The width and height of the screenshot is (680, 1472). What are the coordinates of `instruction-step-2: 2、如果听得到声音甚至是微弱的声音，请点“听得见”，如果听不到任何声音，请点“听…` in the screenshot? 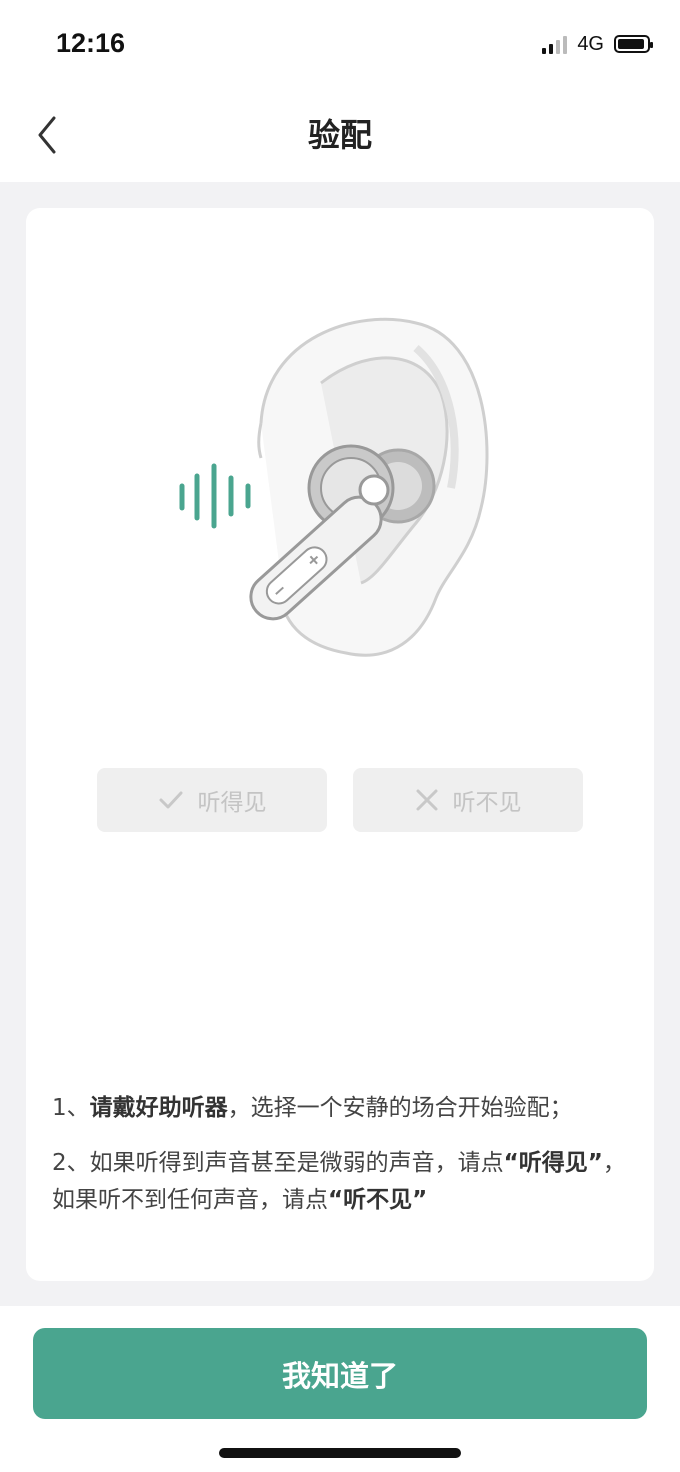 It's located at (339, 1181).